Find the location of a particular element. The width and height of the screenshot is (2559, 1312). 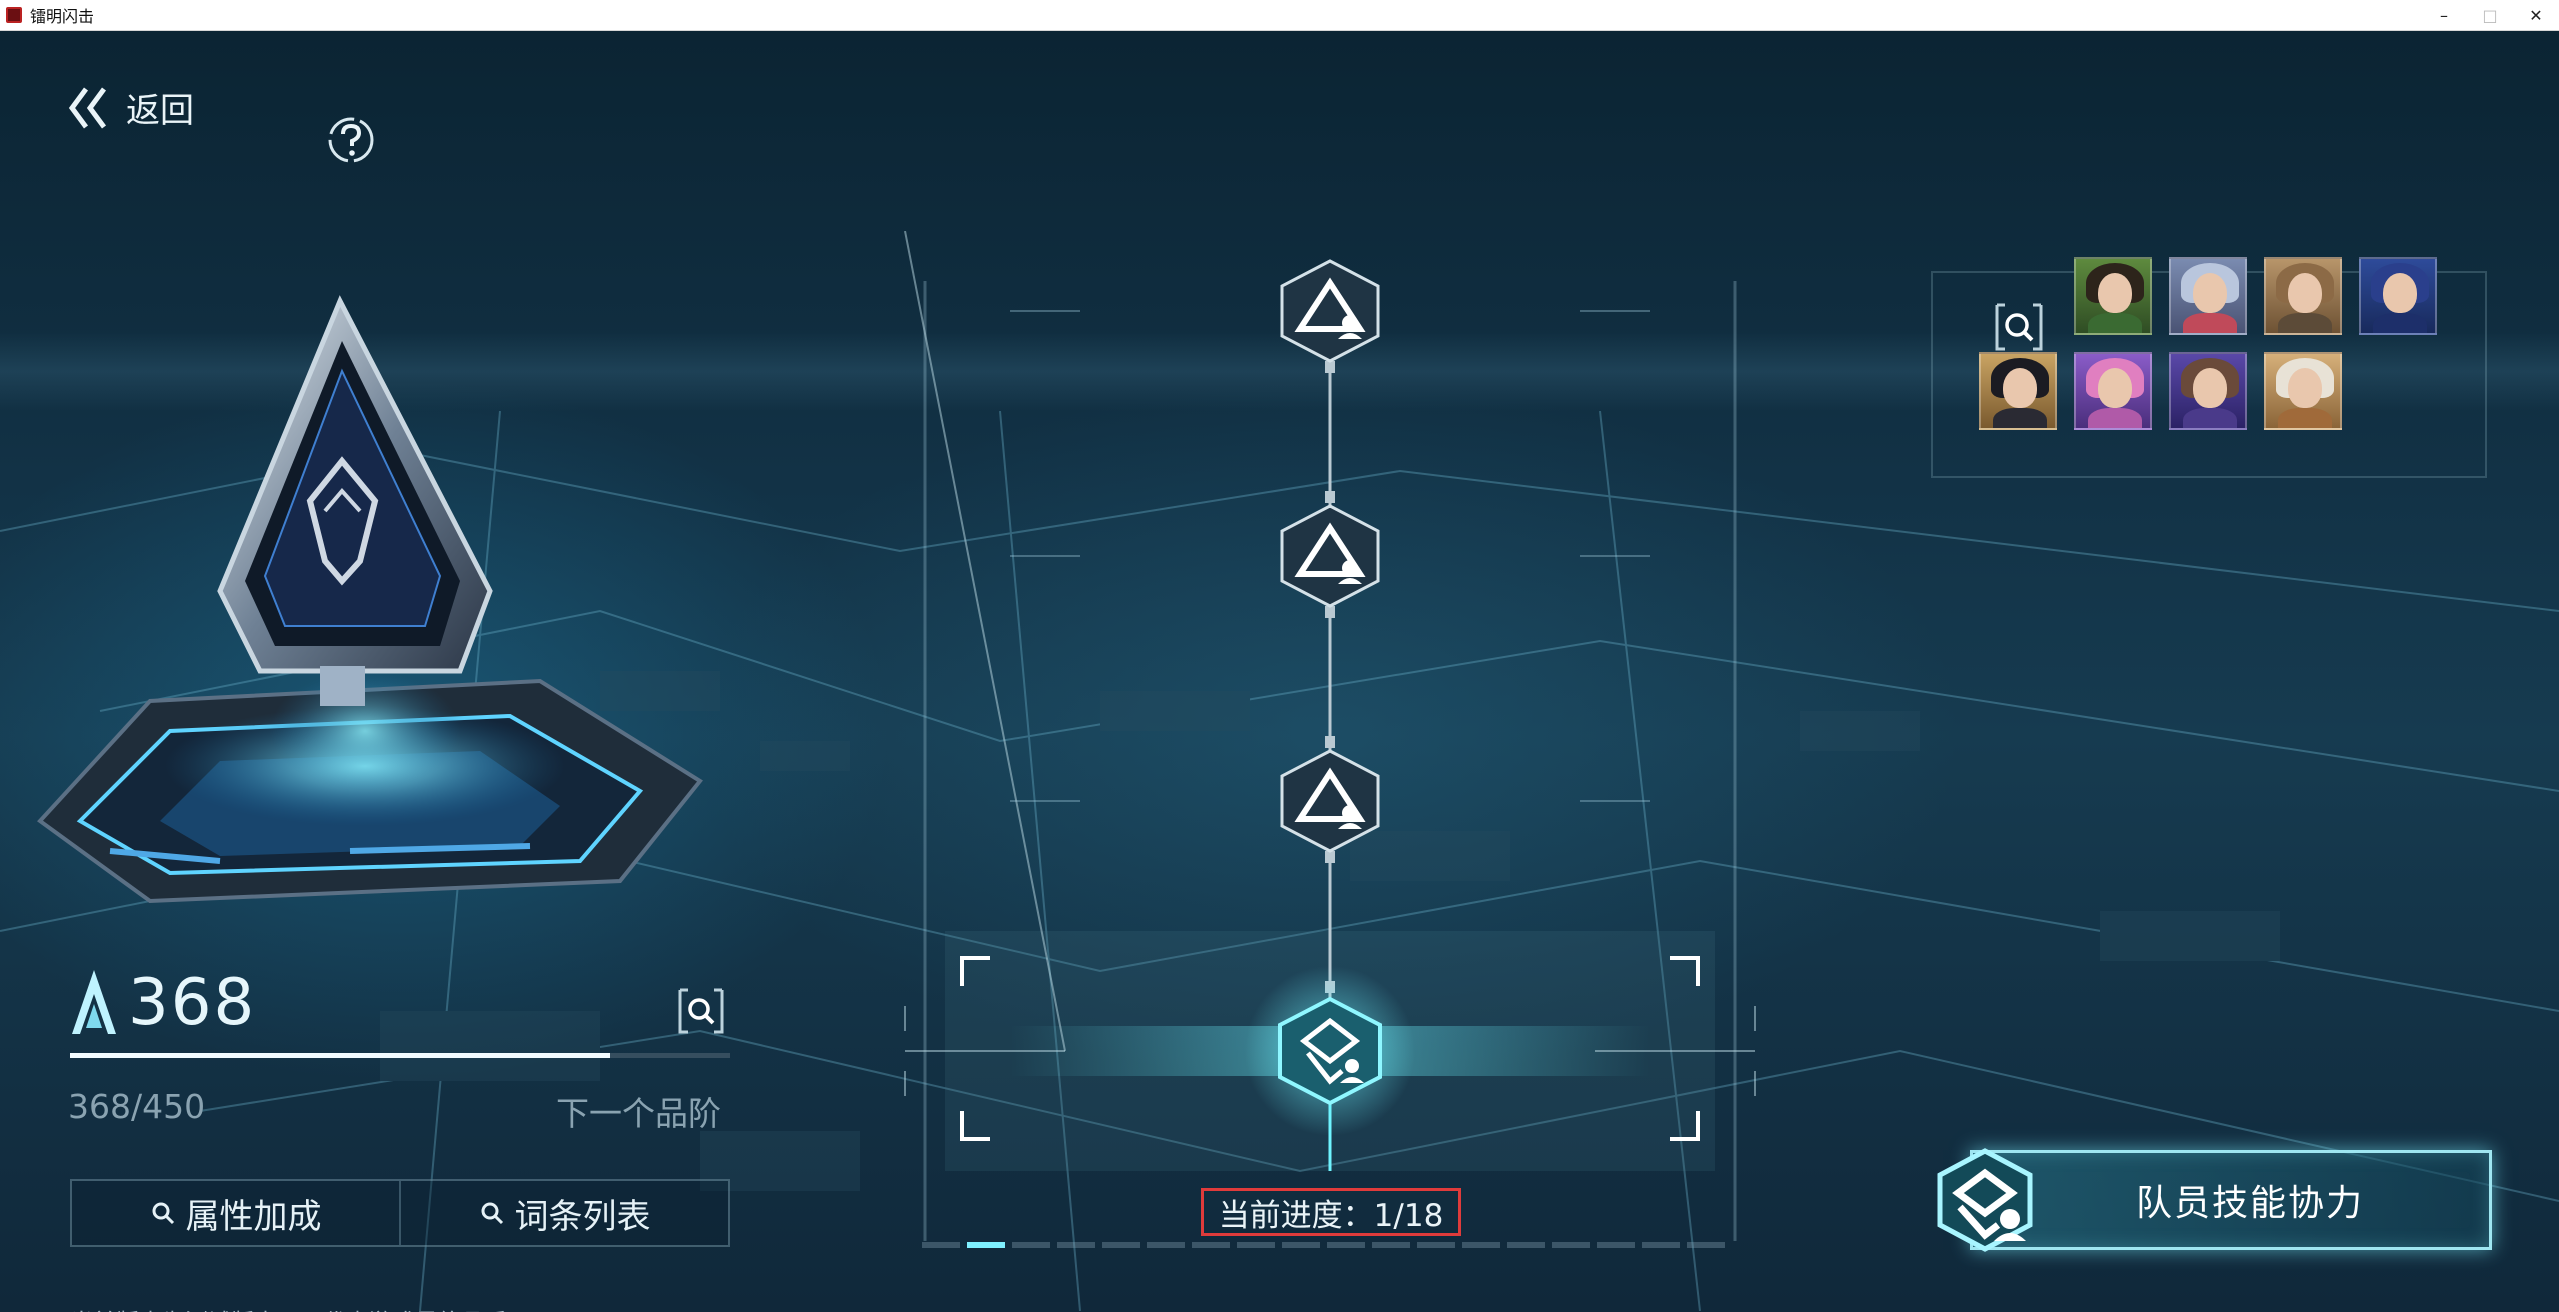

tab-entry-list: 词条列表 is located at coordinates (563, 1213).